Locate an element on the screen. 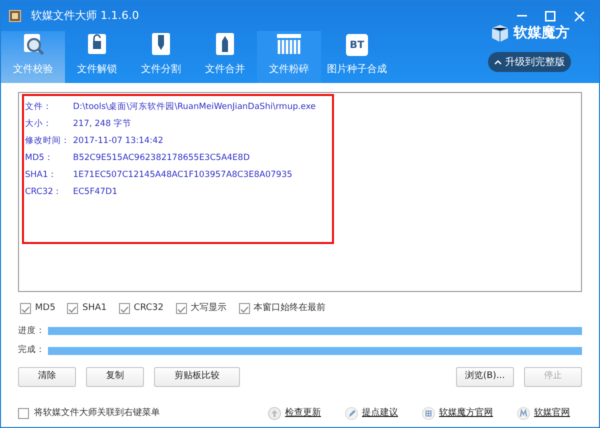  arrow-up-icon is located at coordinates (274, 413).